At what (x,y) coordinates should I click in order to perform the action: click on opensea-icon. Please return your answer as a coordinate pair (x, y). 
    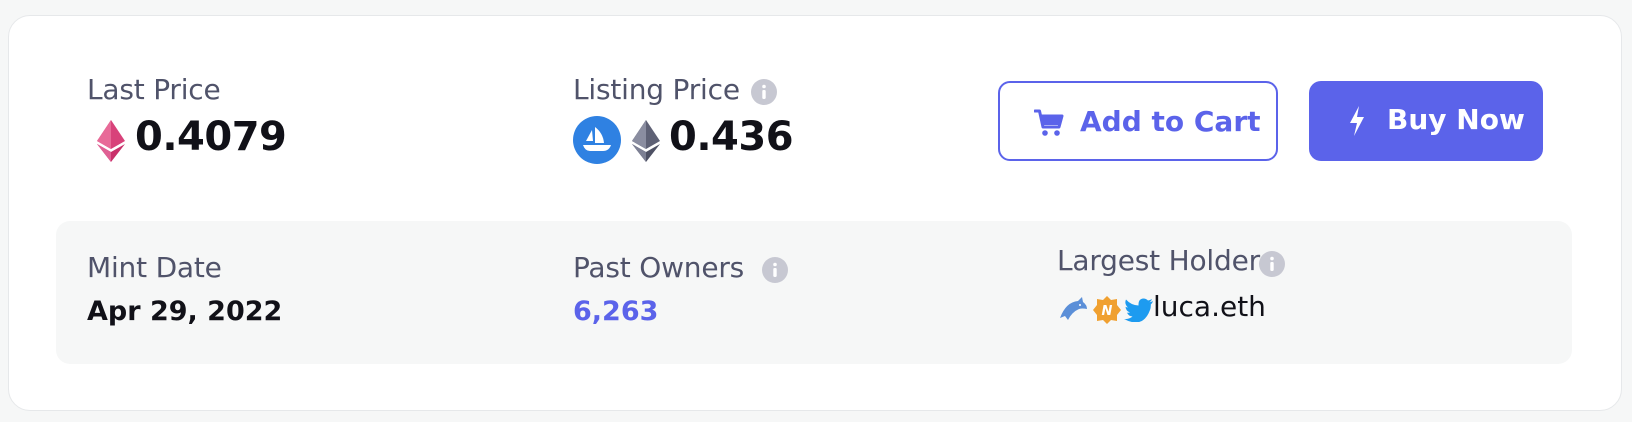
    Looking at the image, I should click on (597, 140).